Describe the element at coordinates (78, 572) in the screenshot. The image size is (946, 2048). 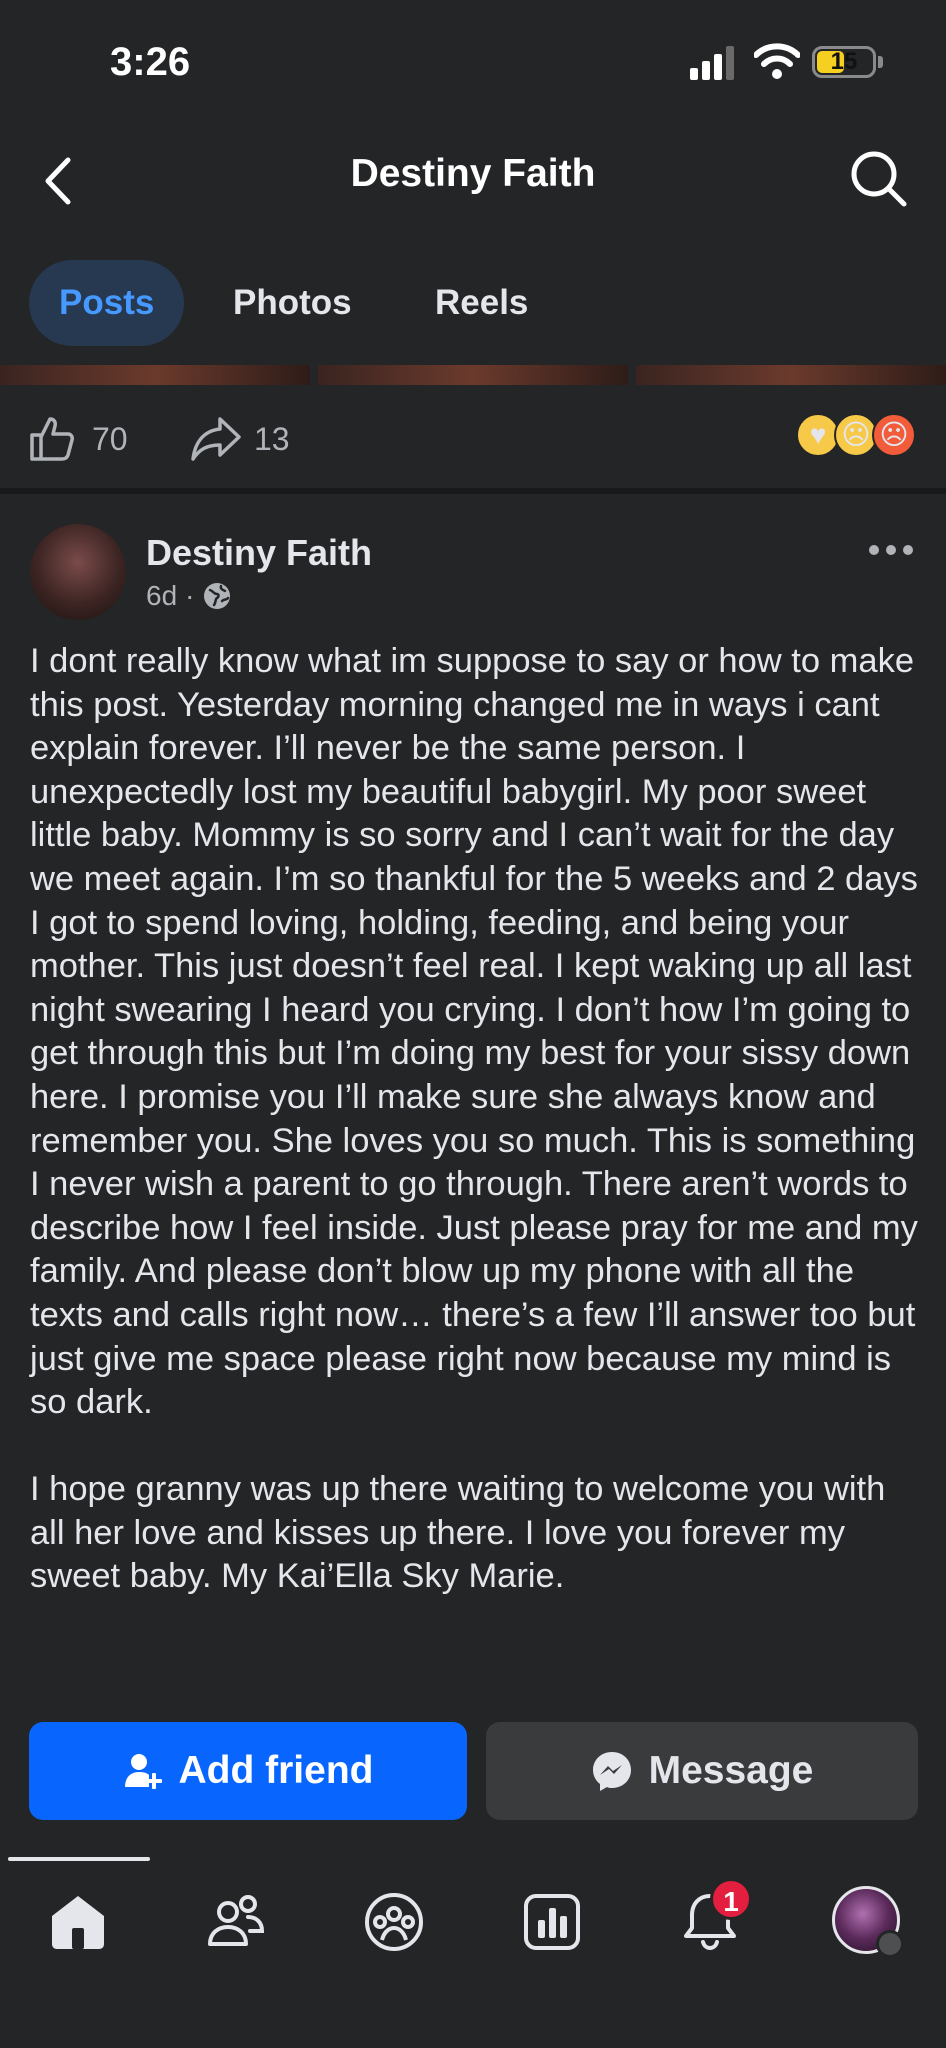
I see `avatar` at that location.